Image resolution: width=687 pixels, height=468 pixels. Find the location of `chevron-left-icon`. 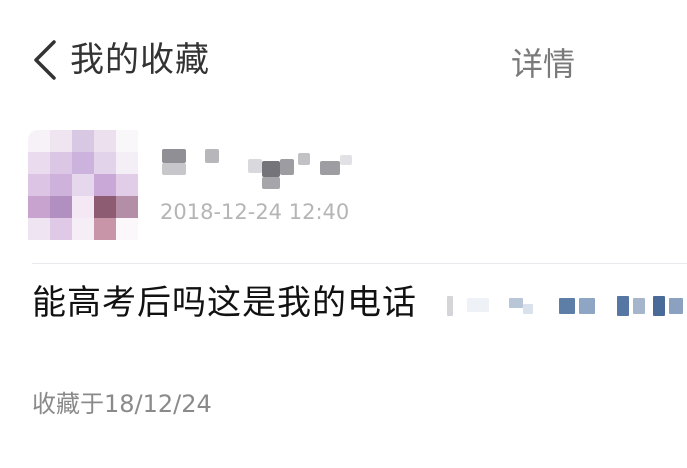

chevron-left-icon is located at coordinates (45, 60).